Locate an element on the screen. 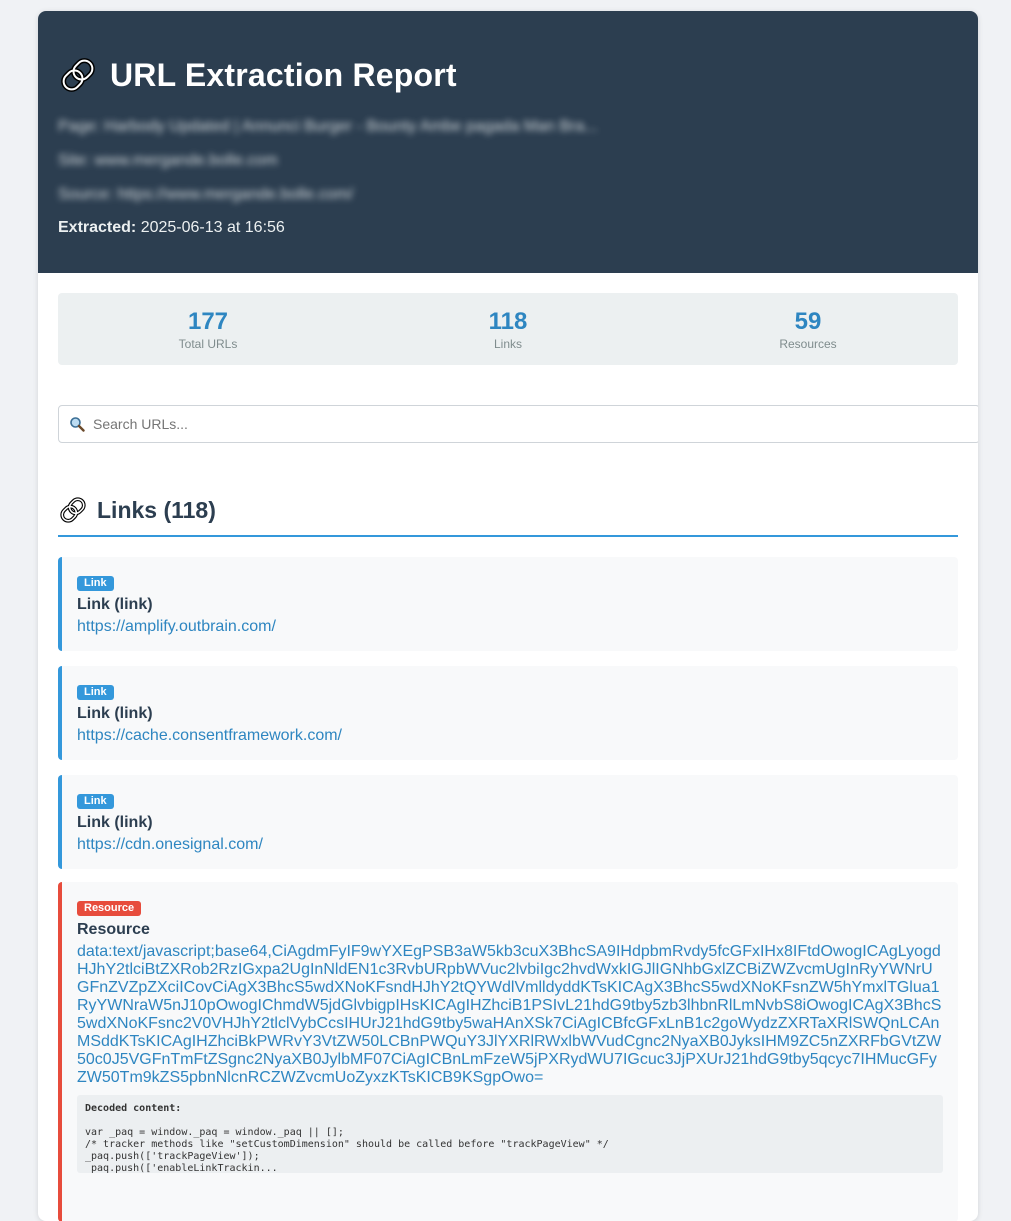  stat-resources: 59 Resources is located at coordinates (808, 329).